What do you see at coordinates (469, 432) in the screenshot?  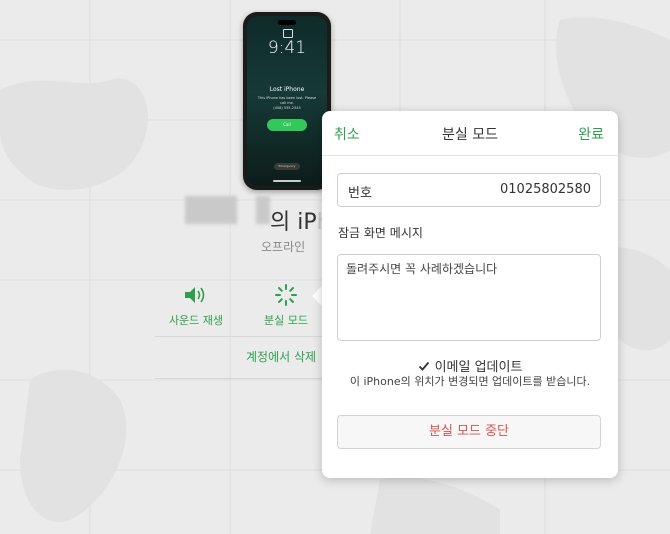 I see `stop-lost-mode-button: 분실 모드 중단` at bounding box center [469, 432].